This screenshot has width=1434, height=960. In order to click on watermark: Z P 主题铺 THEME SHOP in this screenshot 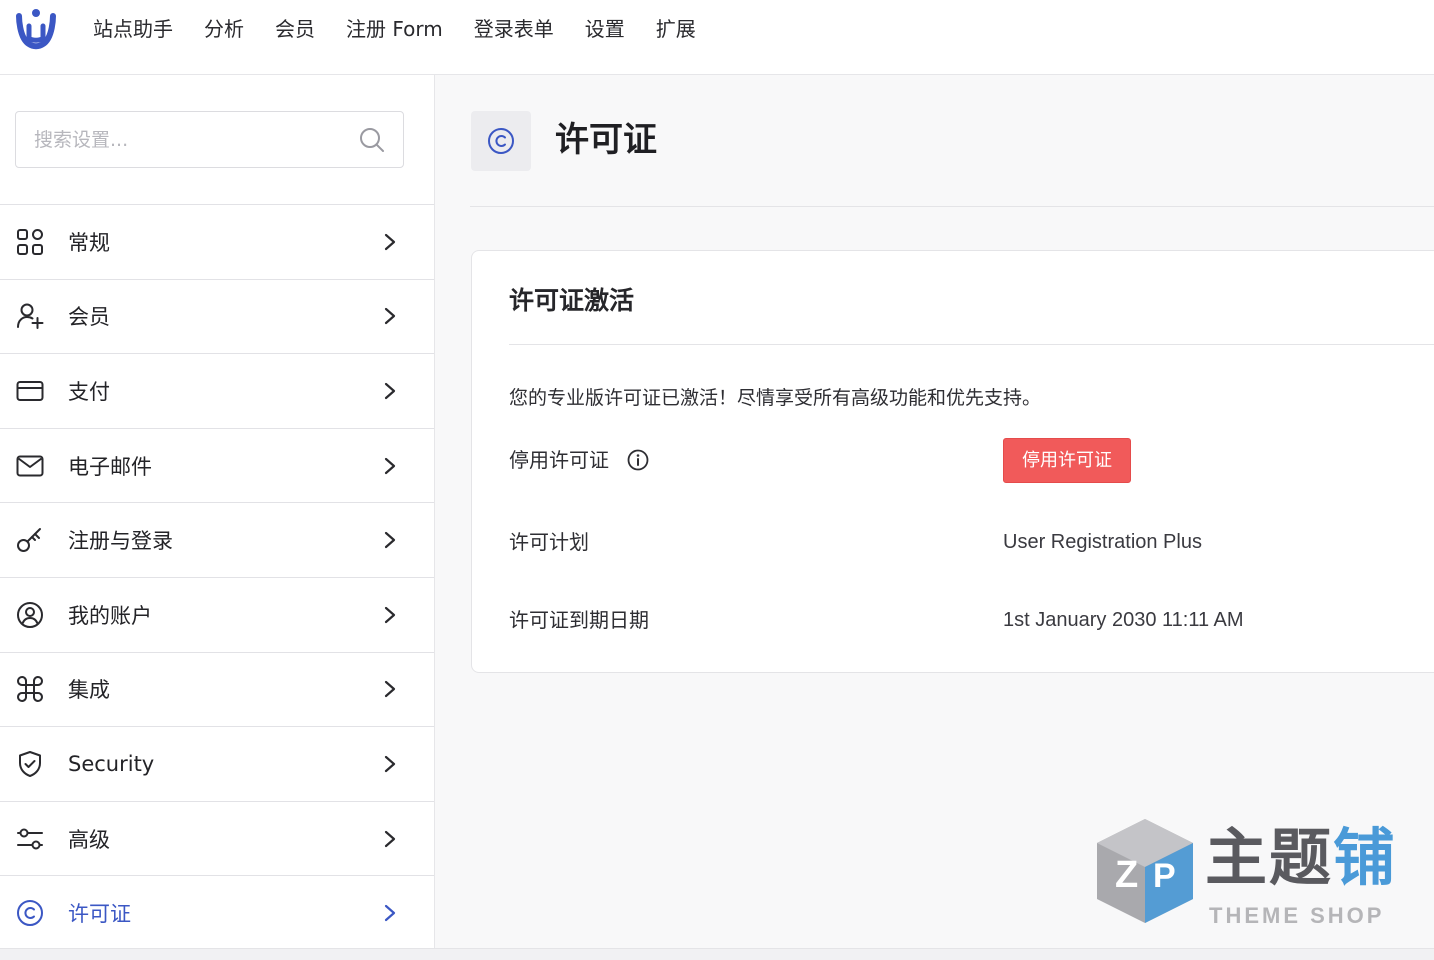, I will do `click(1253, 875)`.